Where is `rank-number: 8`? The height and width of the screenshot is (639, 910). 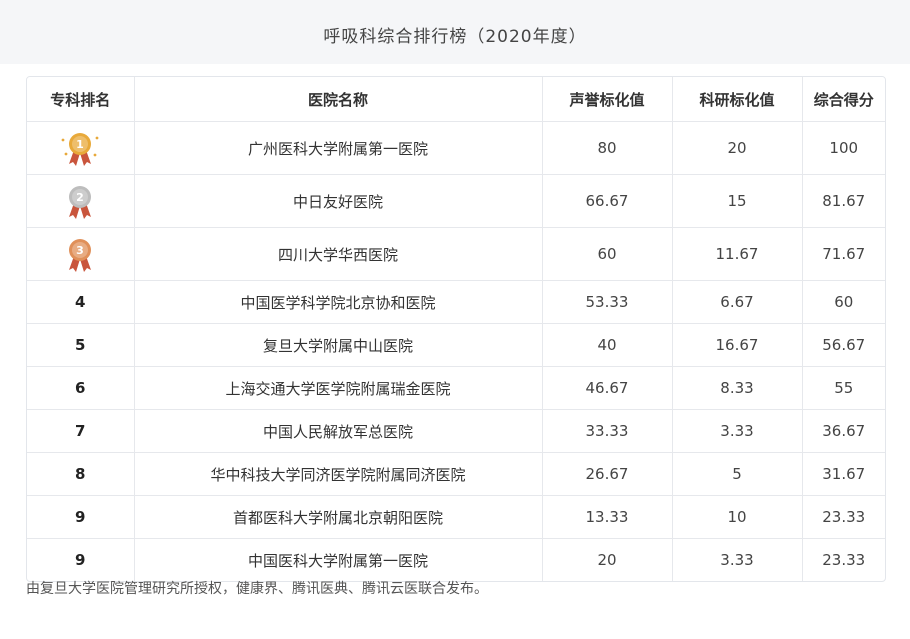
rank-number: 8 is located at coordinates (80, 474).